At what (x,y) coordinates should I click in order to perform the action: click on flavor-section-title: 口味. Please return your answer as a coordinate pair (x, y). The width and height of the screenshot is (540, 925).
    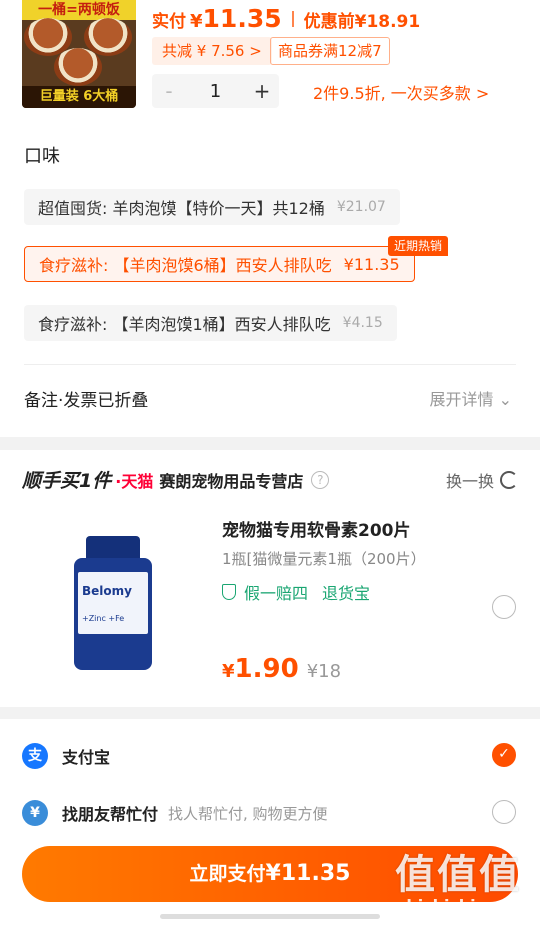
    Looking at the image, I should click on (42, 156).